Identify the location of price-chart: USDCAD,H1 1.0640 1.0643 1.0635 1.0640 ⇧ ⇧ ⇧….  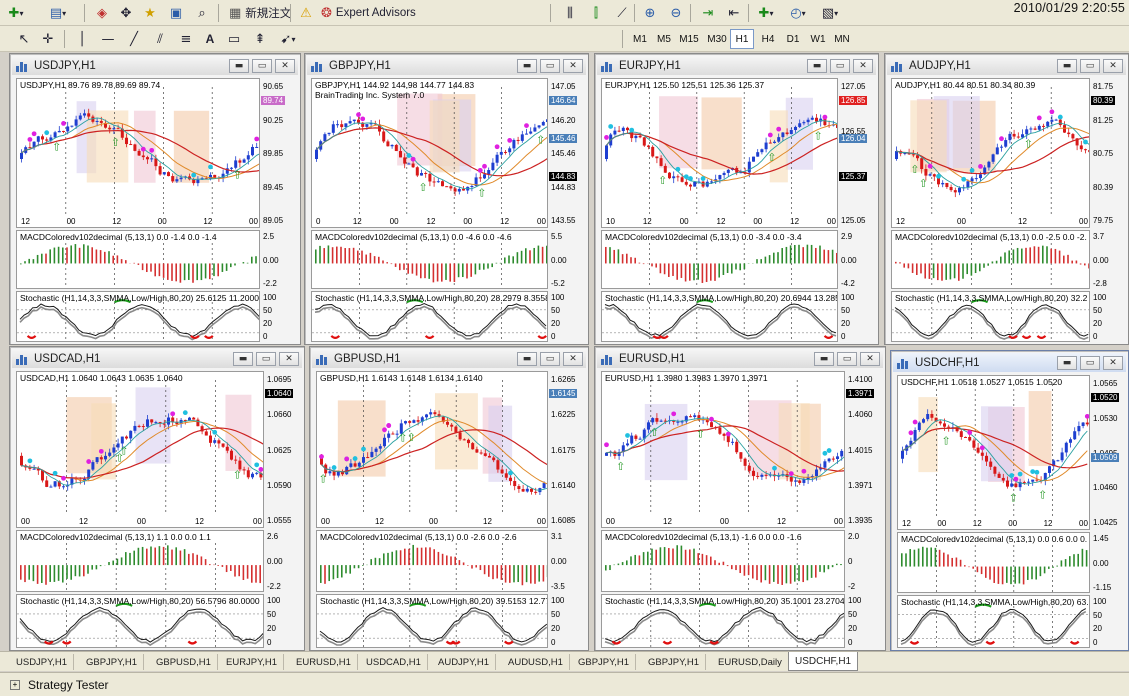
(140, 449).